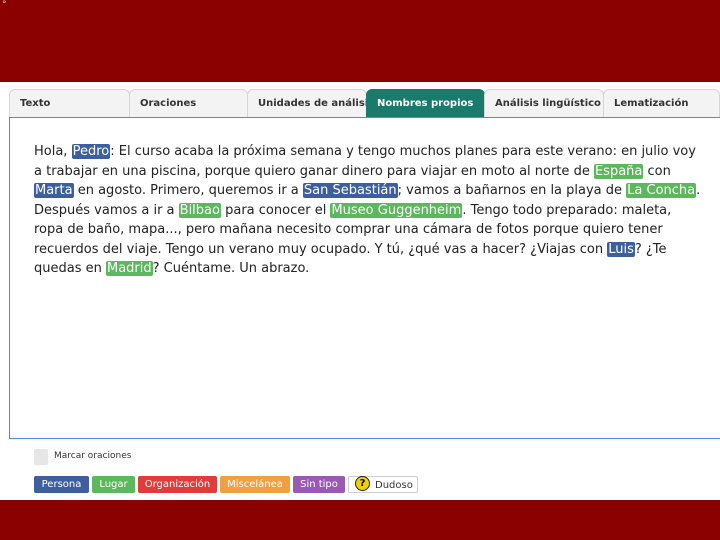  What do you see at coordinates (544, 103) in the screenshot?
I see `tab-analisis-linguistico: Análisis lingüístico` at bounding box center [544, 103].